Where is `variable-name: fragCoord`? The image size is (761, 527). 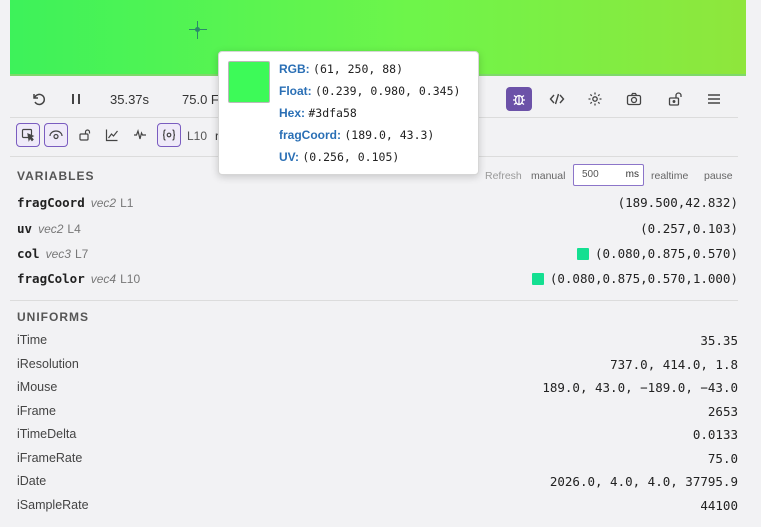 variable-name: fragCoord is located at coordinates (51, 202).